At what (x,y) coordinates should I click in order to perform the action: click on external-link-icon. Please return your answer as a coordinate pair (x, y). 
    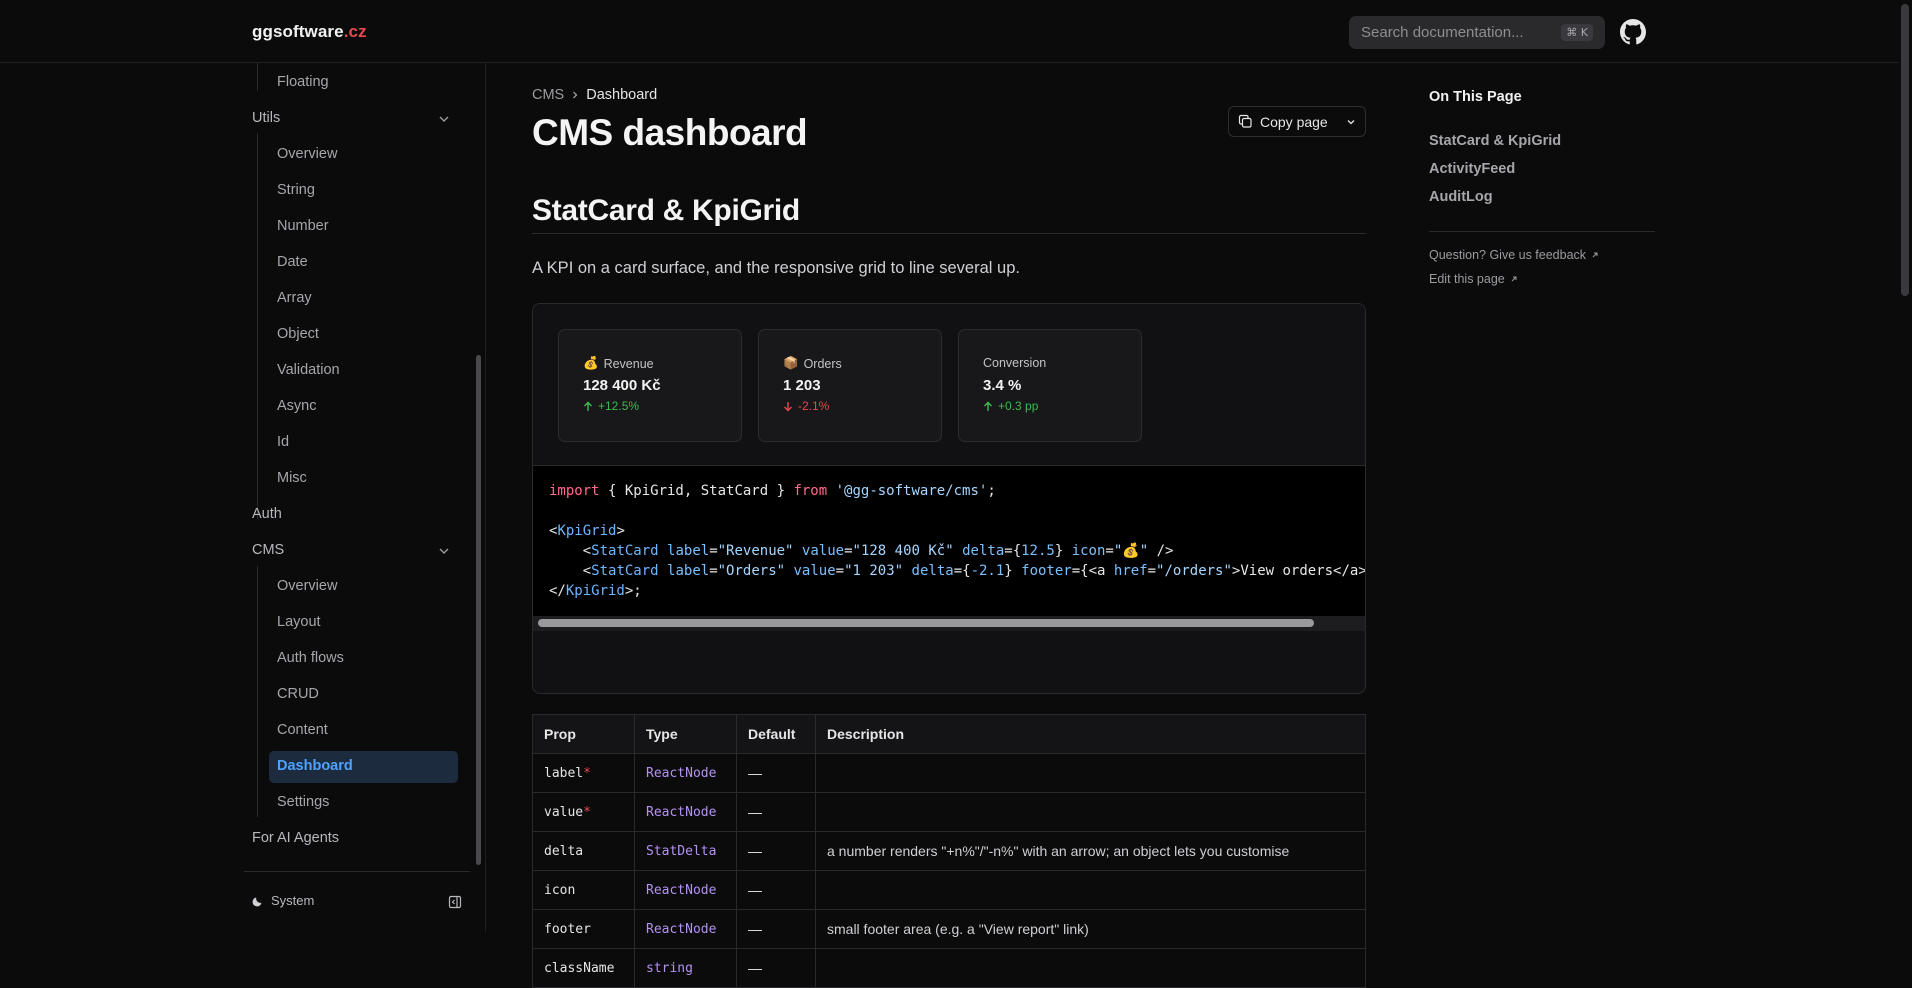
    Looking at the image, I should click on (1595, 255).